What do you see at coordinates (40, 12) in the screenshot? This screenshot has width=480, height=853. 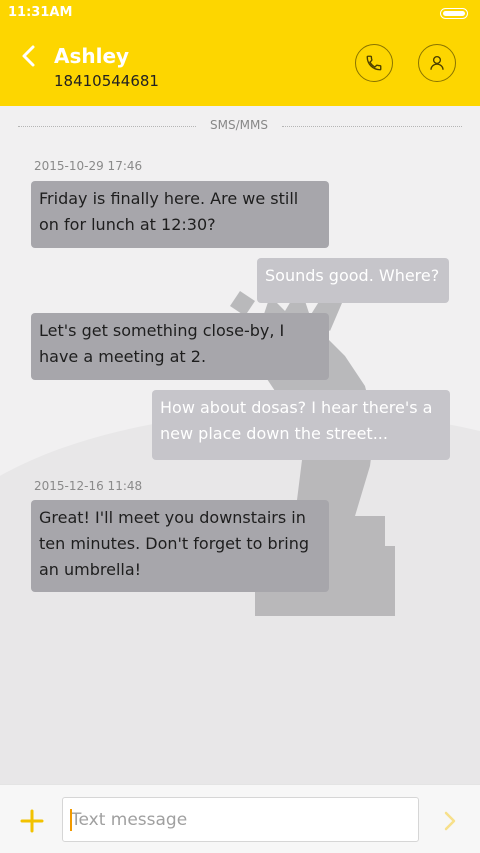 I see `status-time: 11:31AM` at bounding box center [40, 12].